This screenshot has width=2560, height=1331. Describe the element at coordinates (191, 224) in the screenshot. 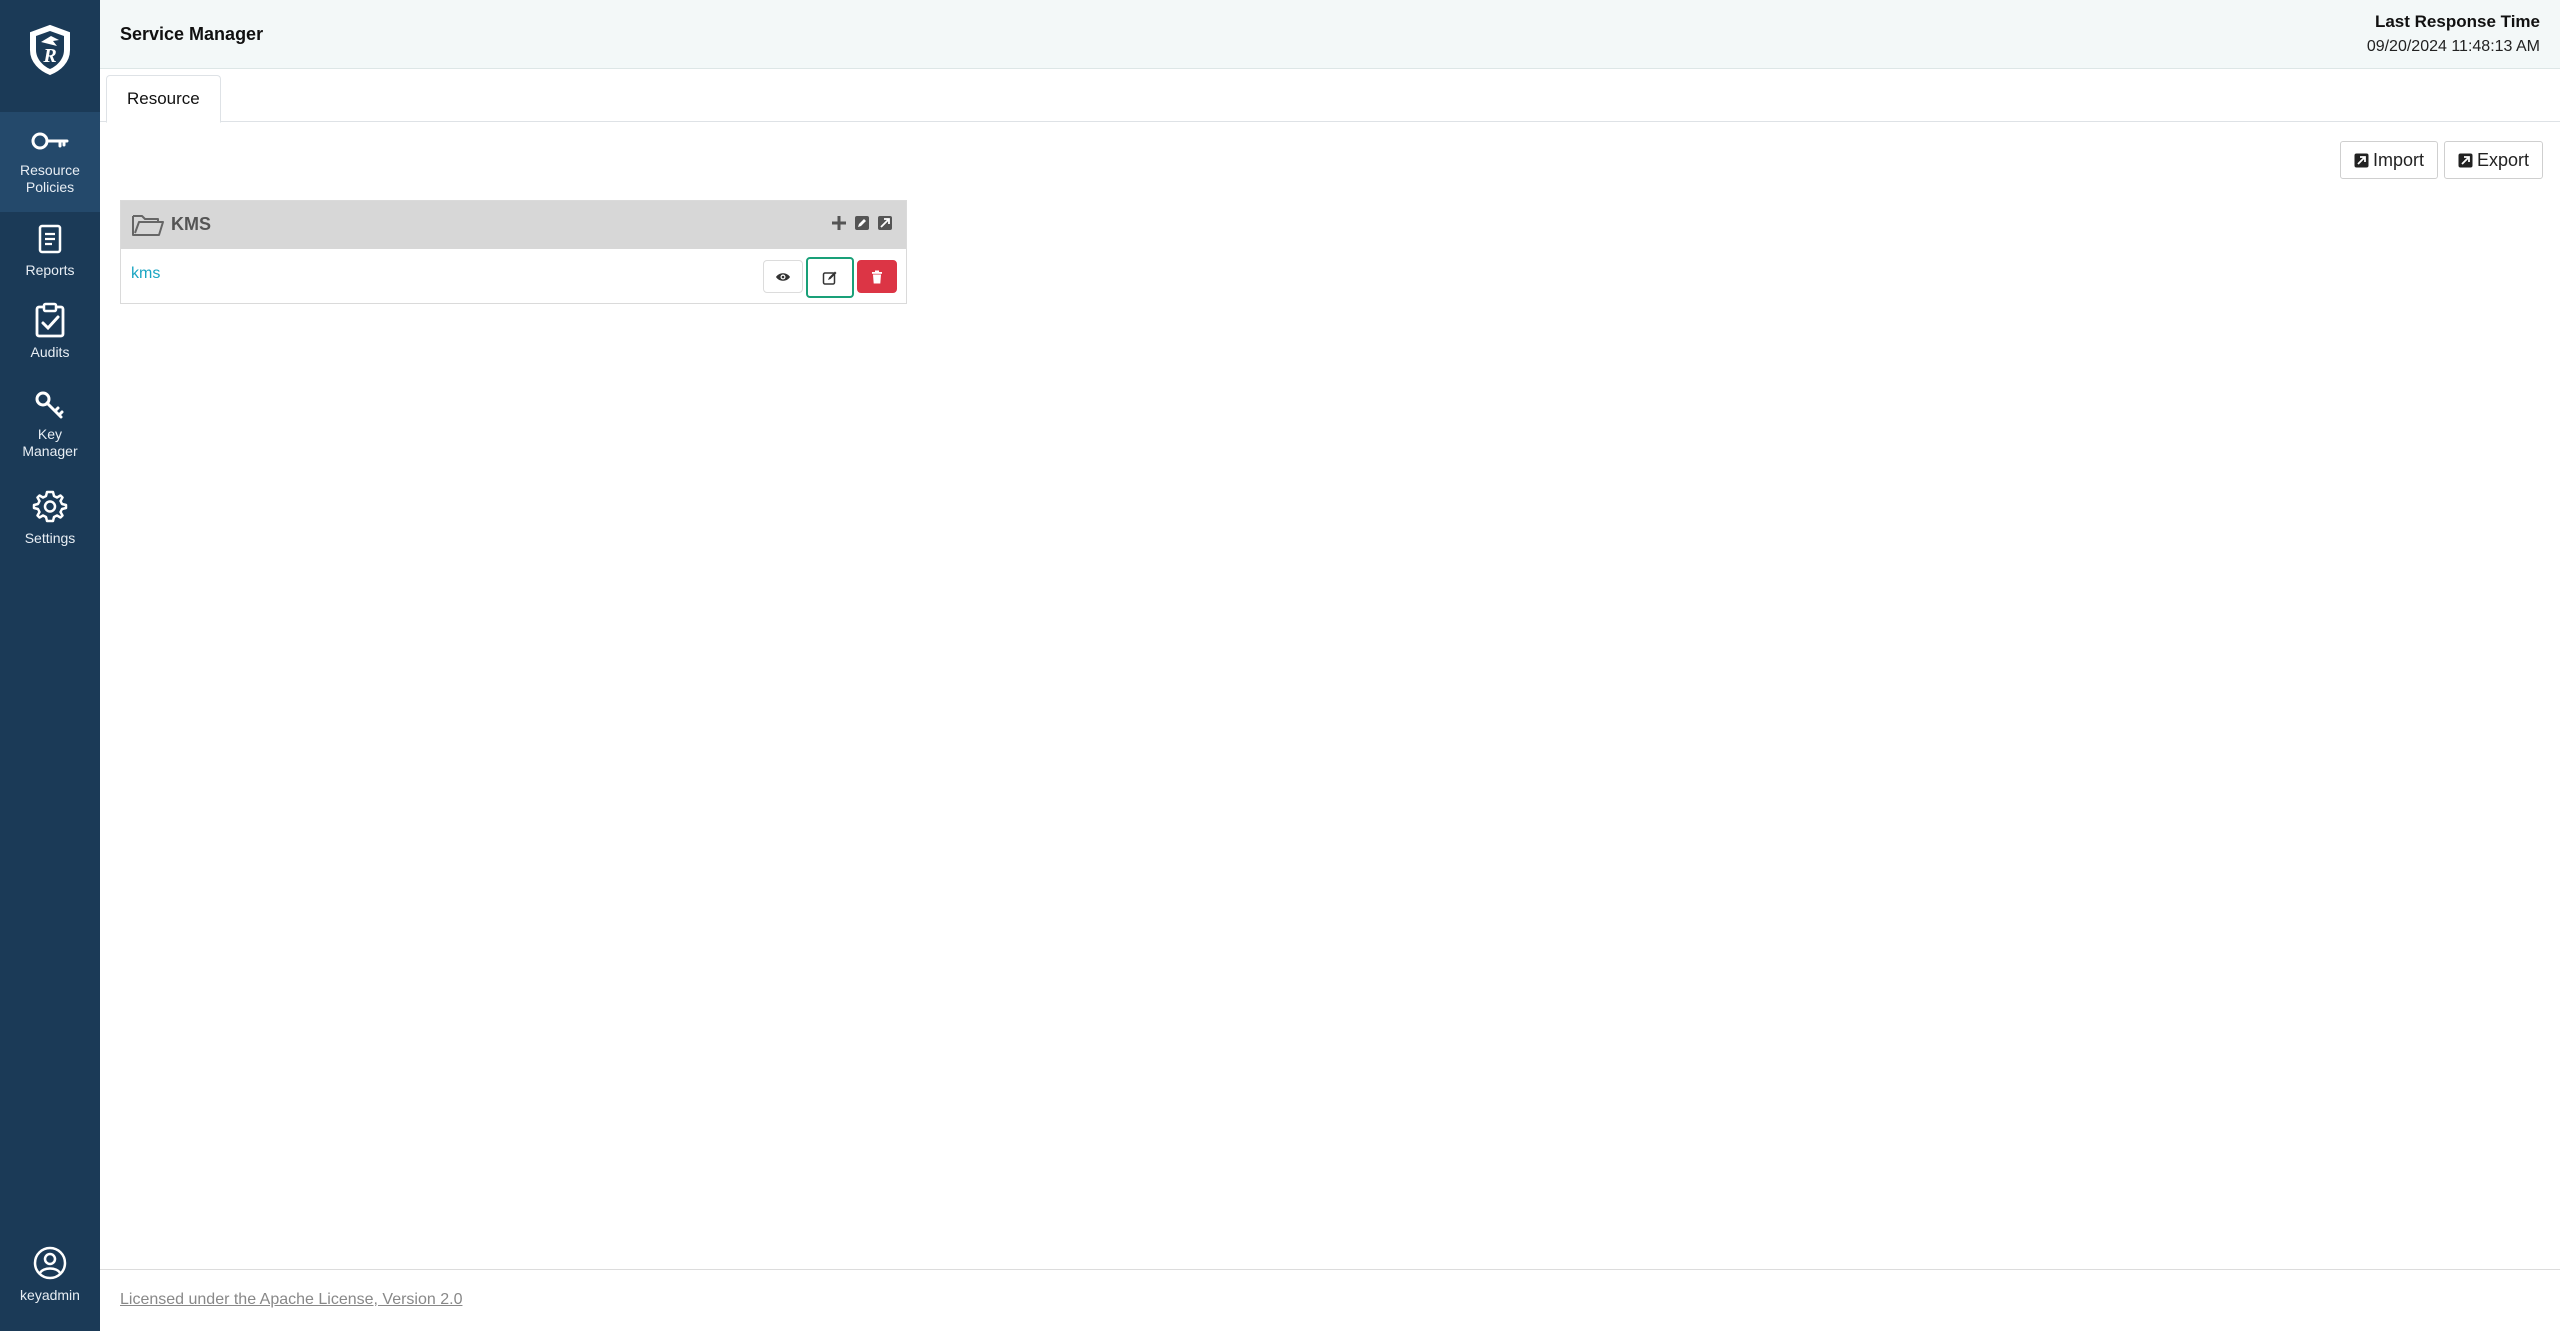

I see `service-card-title: KMS` at that location.